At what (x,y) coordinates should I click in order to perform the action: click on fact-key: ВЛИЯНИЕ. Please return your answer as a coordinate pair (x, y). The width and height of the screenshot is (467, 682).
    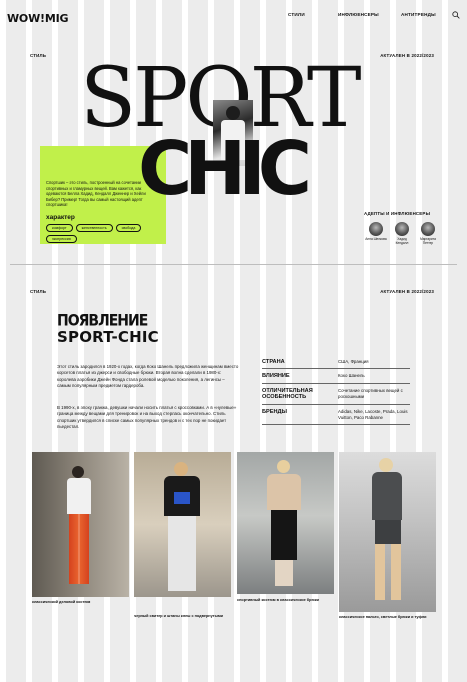
    Looking at the image, I should click on (276, 376).